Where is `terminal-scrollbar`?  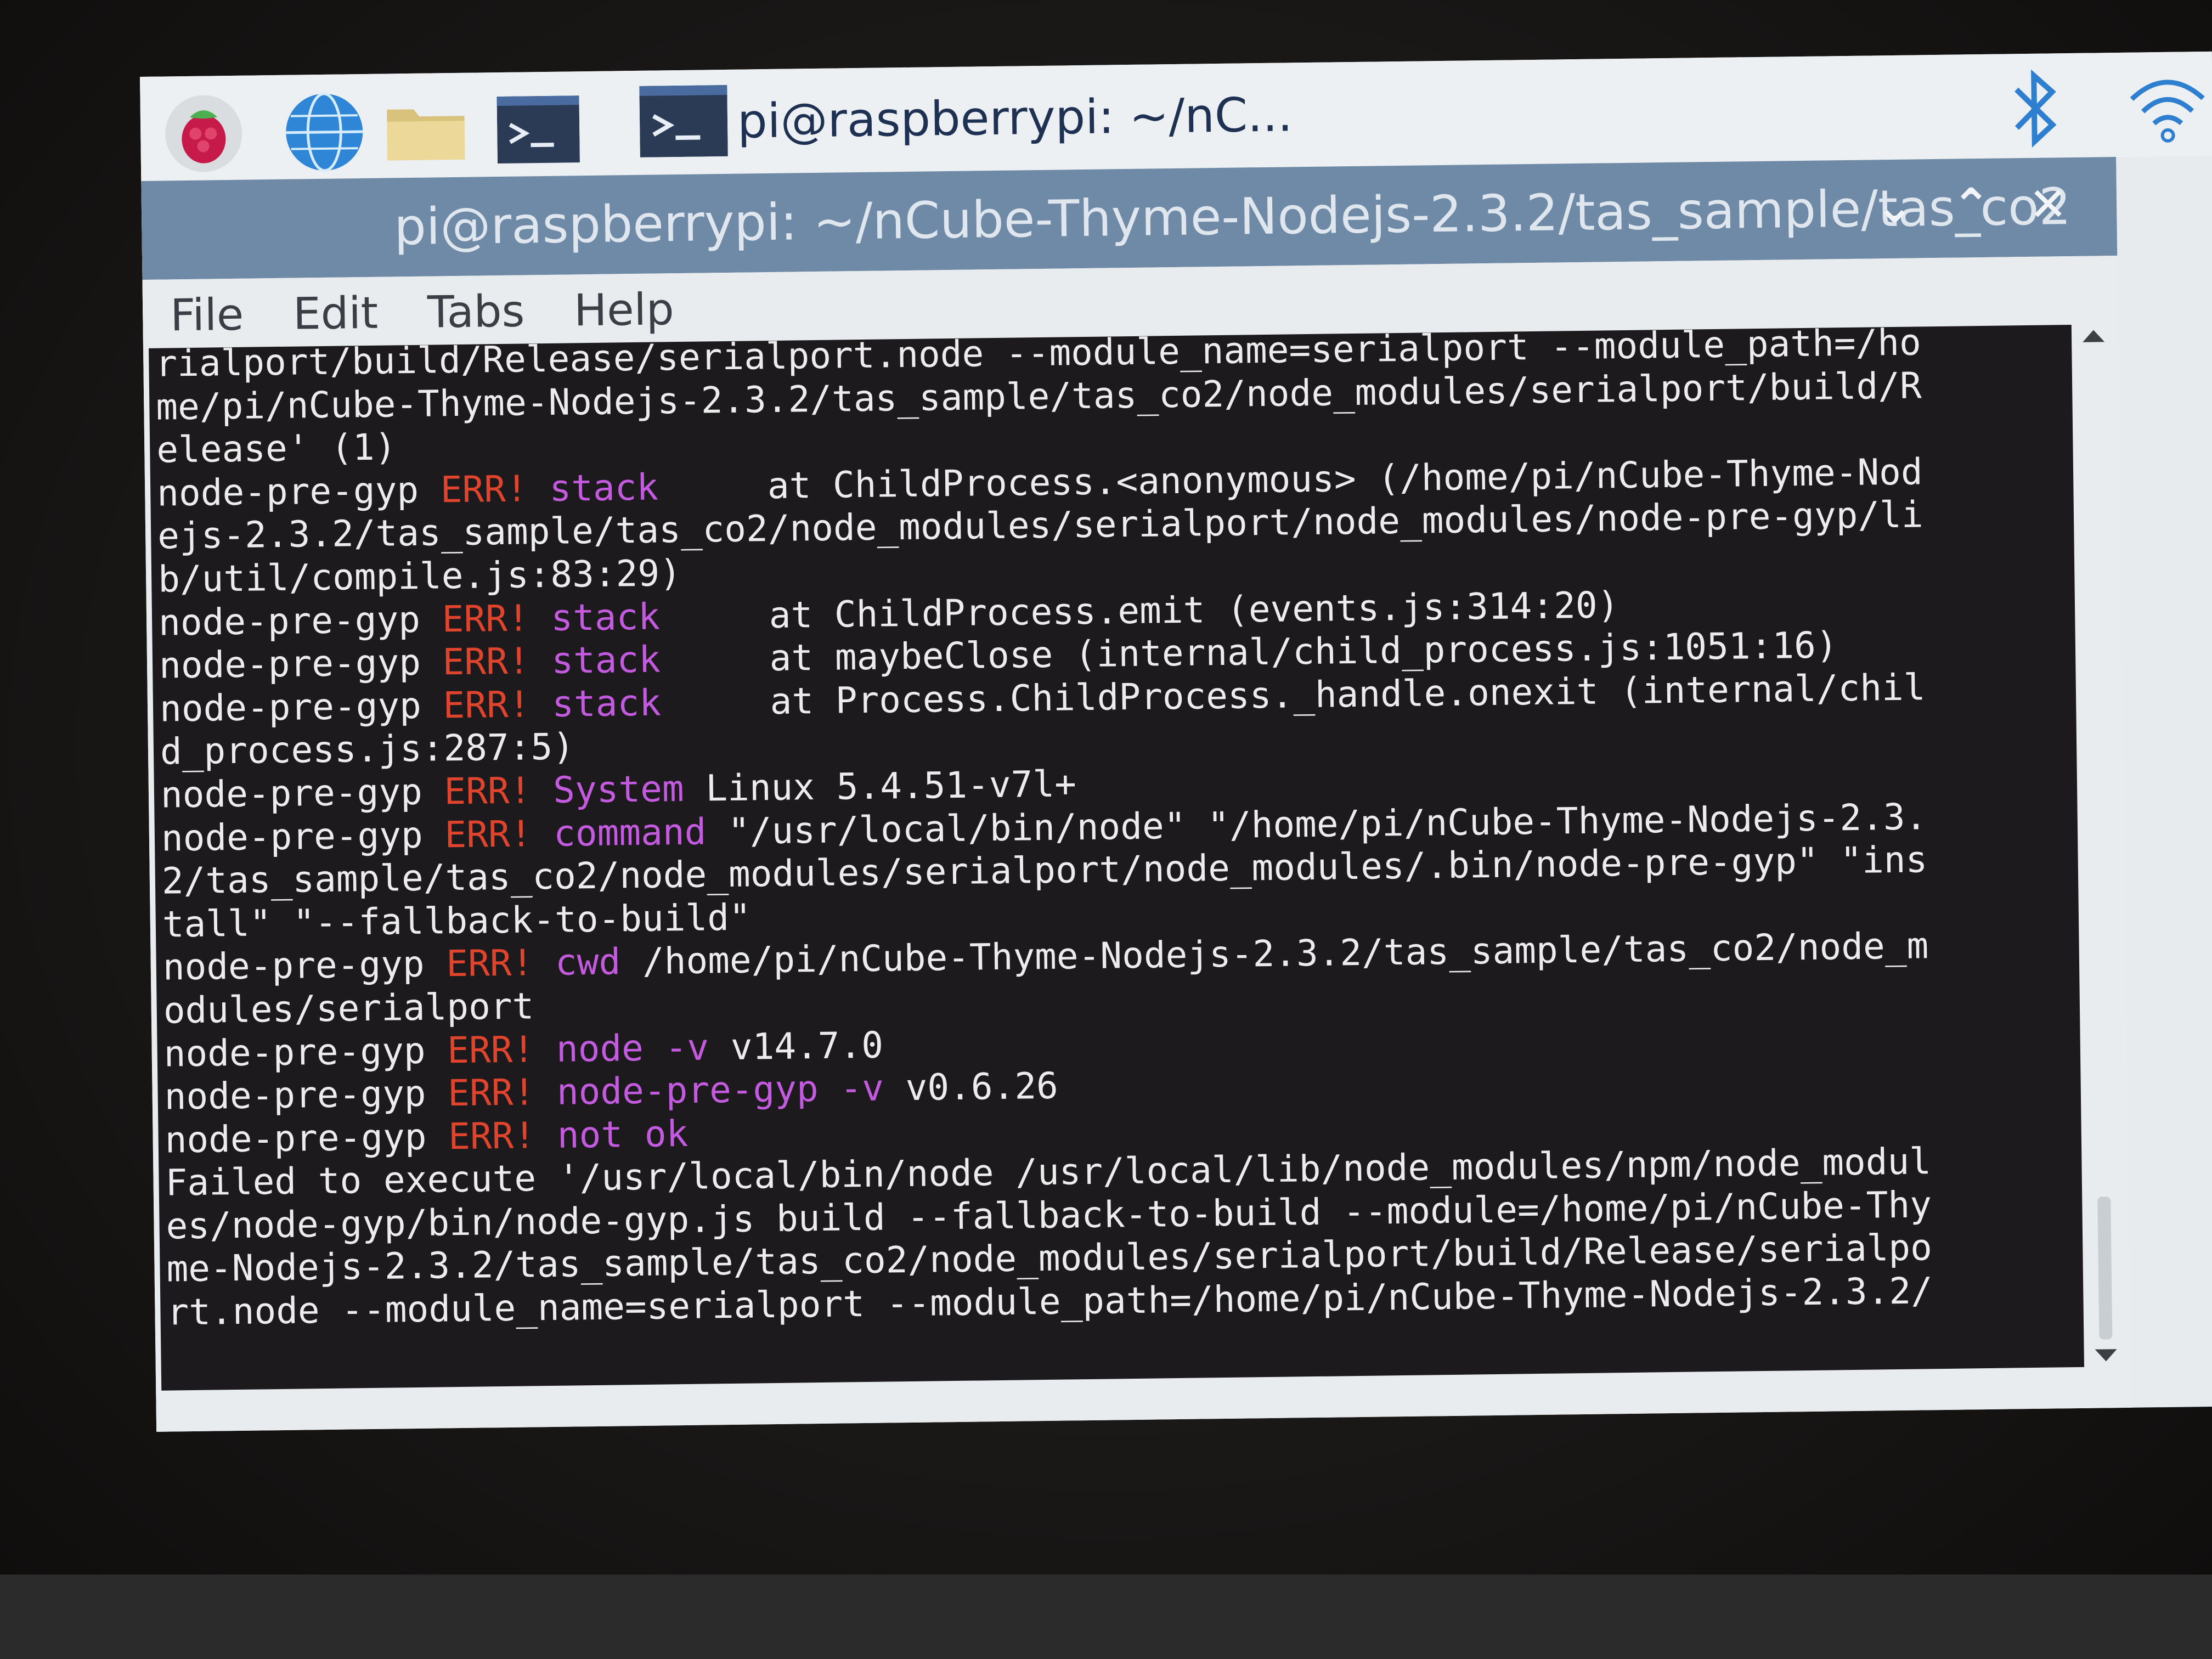 terminal-scrollbar is located at coordinates (2099, 845).